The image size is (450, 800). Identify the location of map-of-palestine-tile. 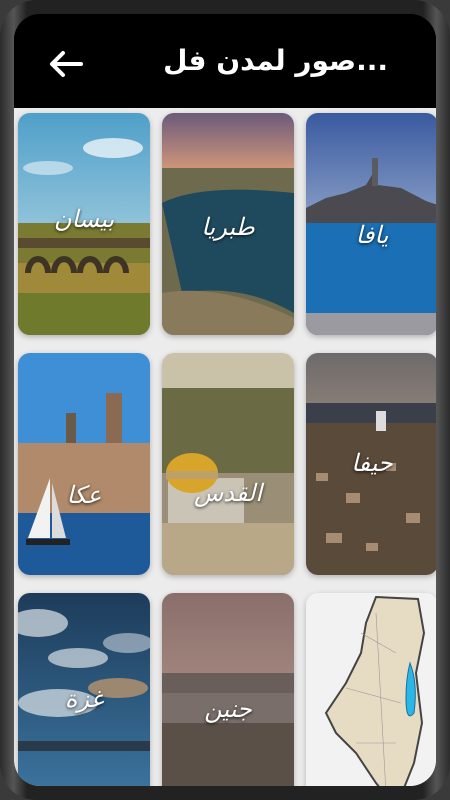
(371, 689).